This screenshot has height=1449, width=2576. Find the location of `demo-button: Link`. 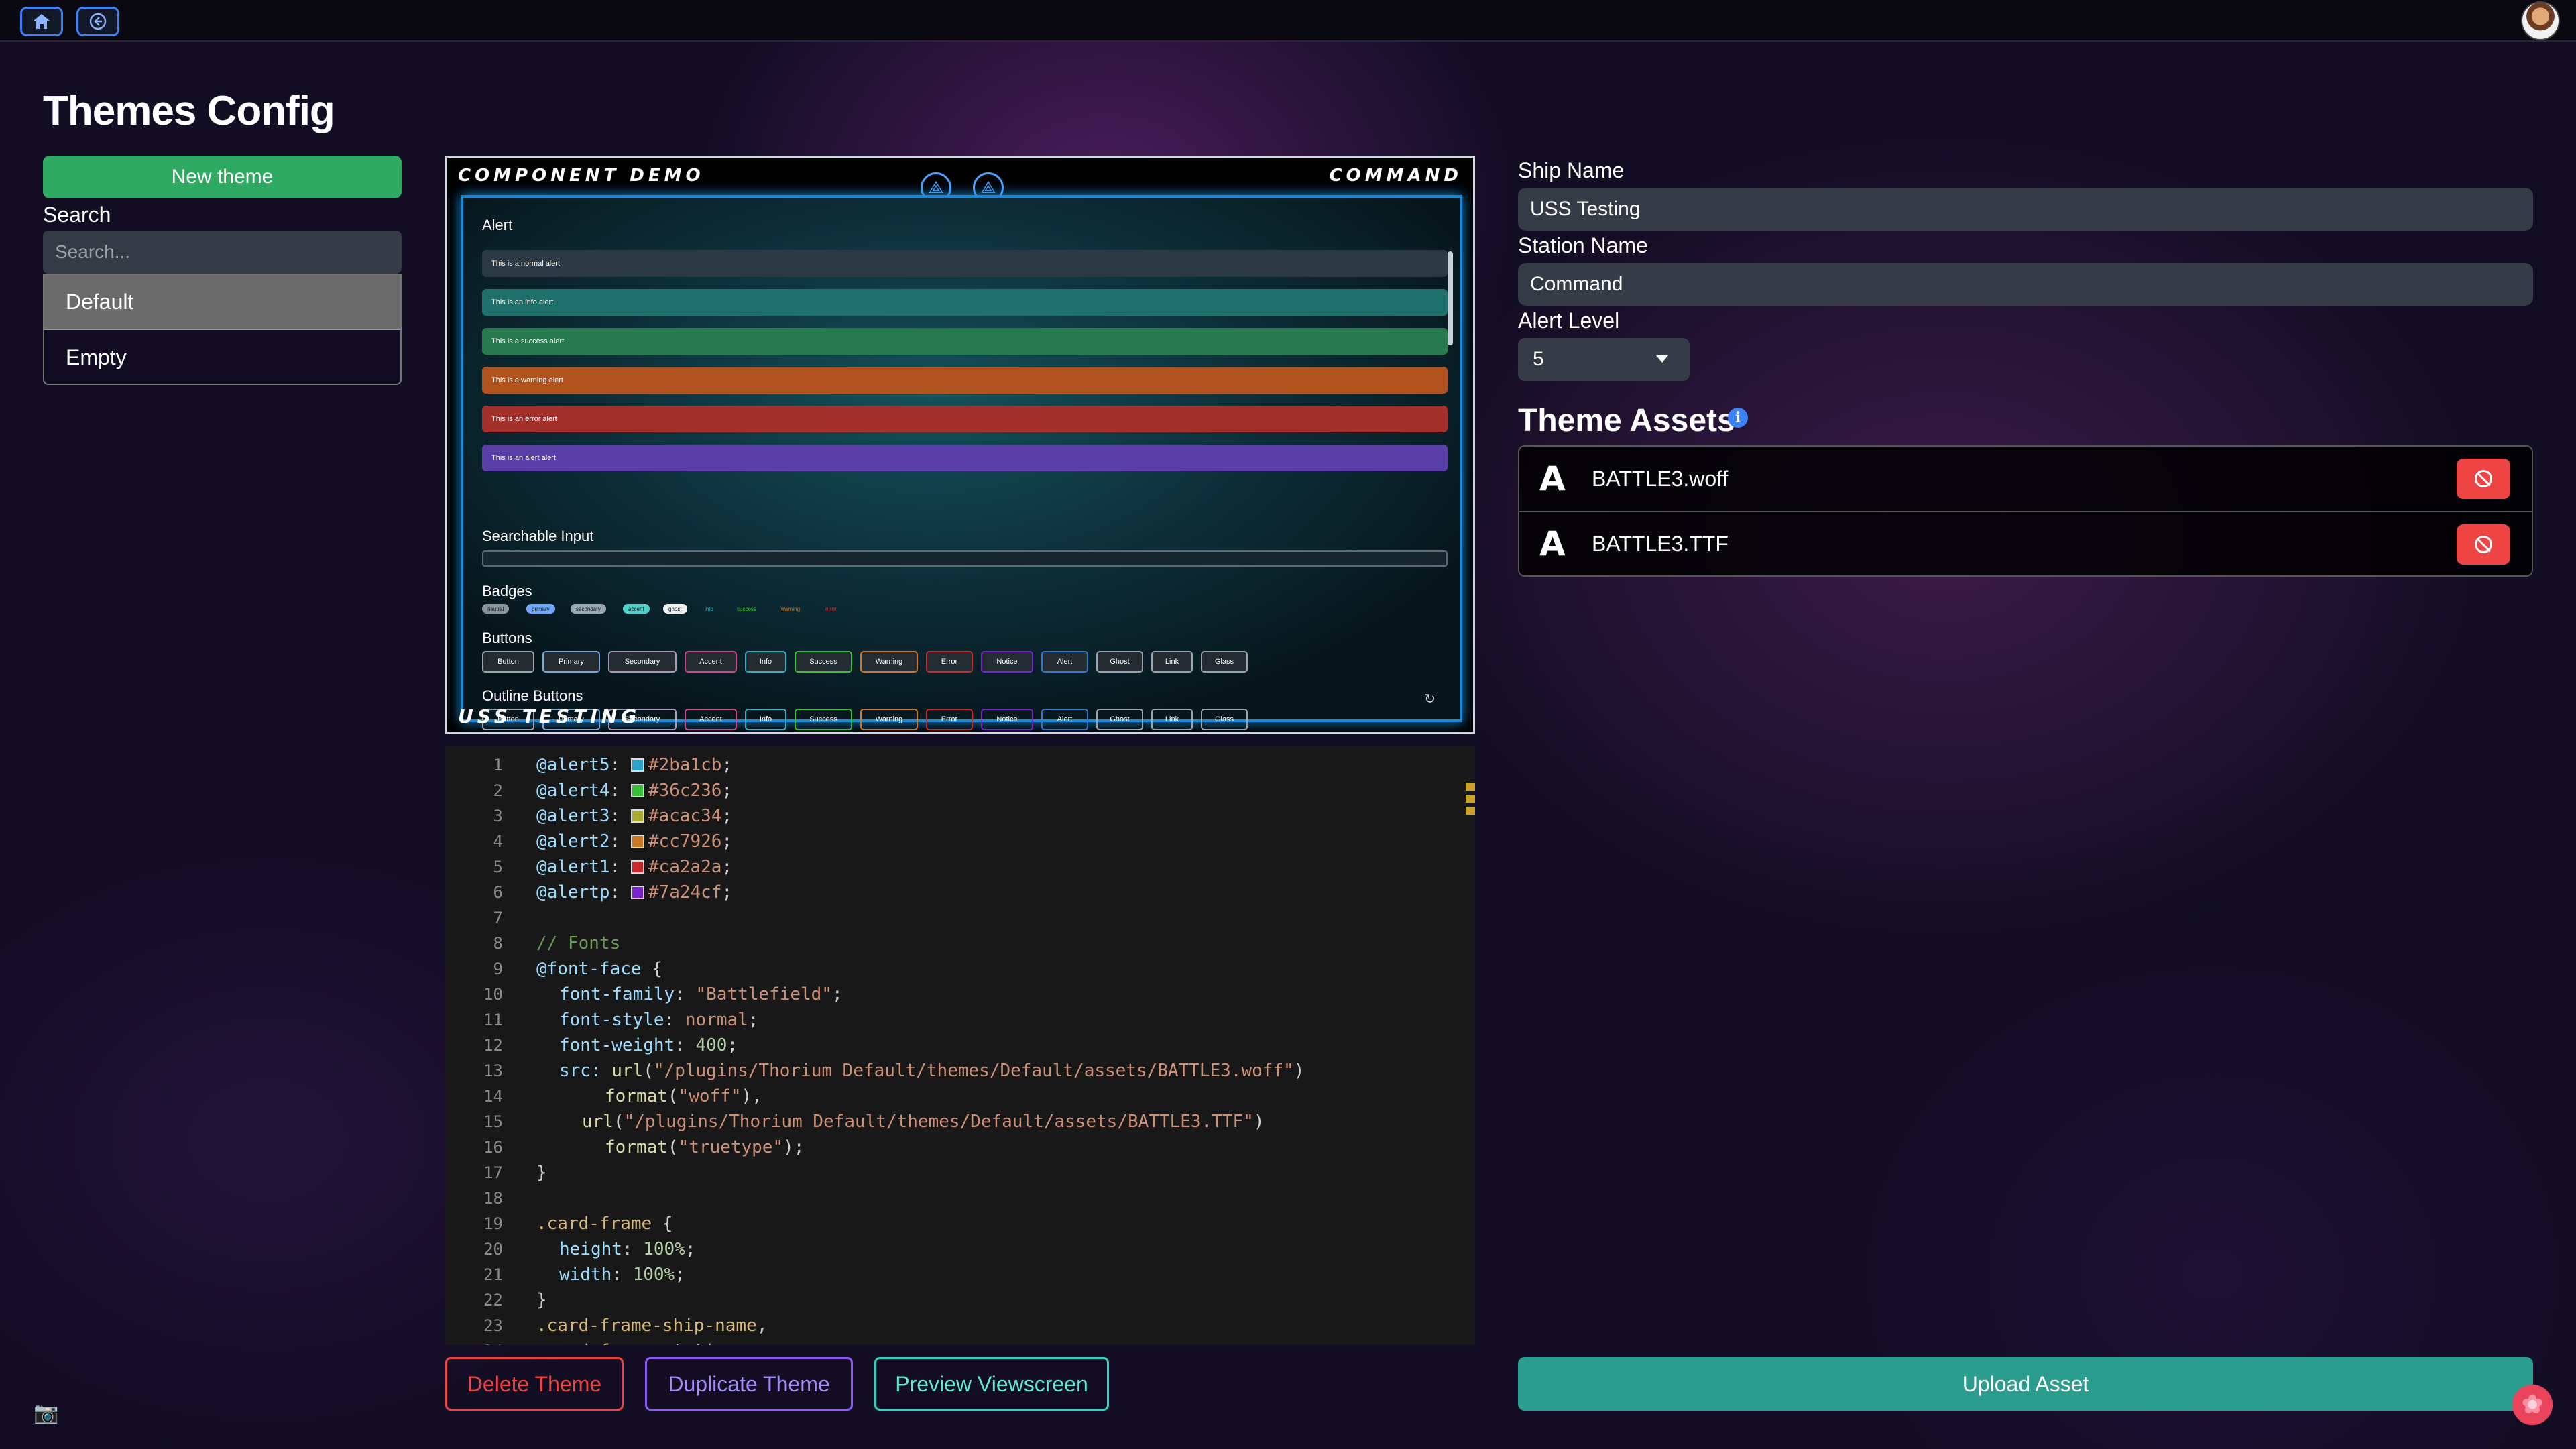

demo-button: Link is located at coordinates (1172, 662).